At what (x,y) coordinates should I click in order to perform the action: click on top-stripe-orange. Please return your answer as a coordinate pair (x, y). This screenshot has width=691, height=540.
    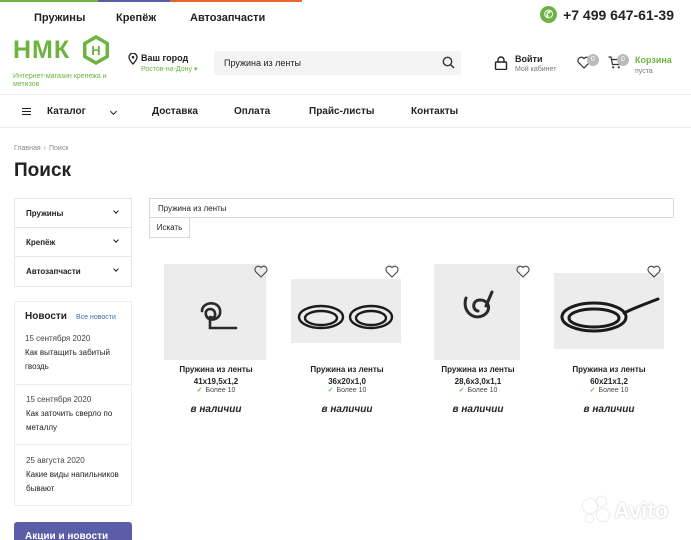
    Looking at the image, I should click on (236, 1).